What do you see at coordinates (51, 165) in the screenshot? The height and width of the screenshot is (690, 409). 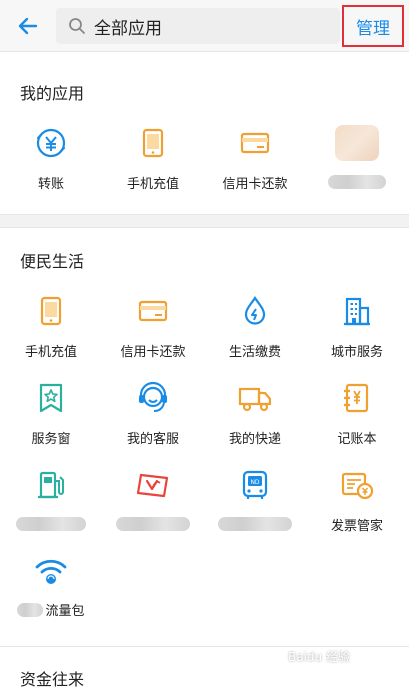 I see `app-transfer: 转账` at bounding box center [51, 165].